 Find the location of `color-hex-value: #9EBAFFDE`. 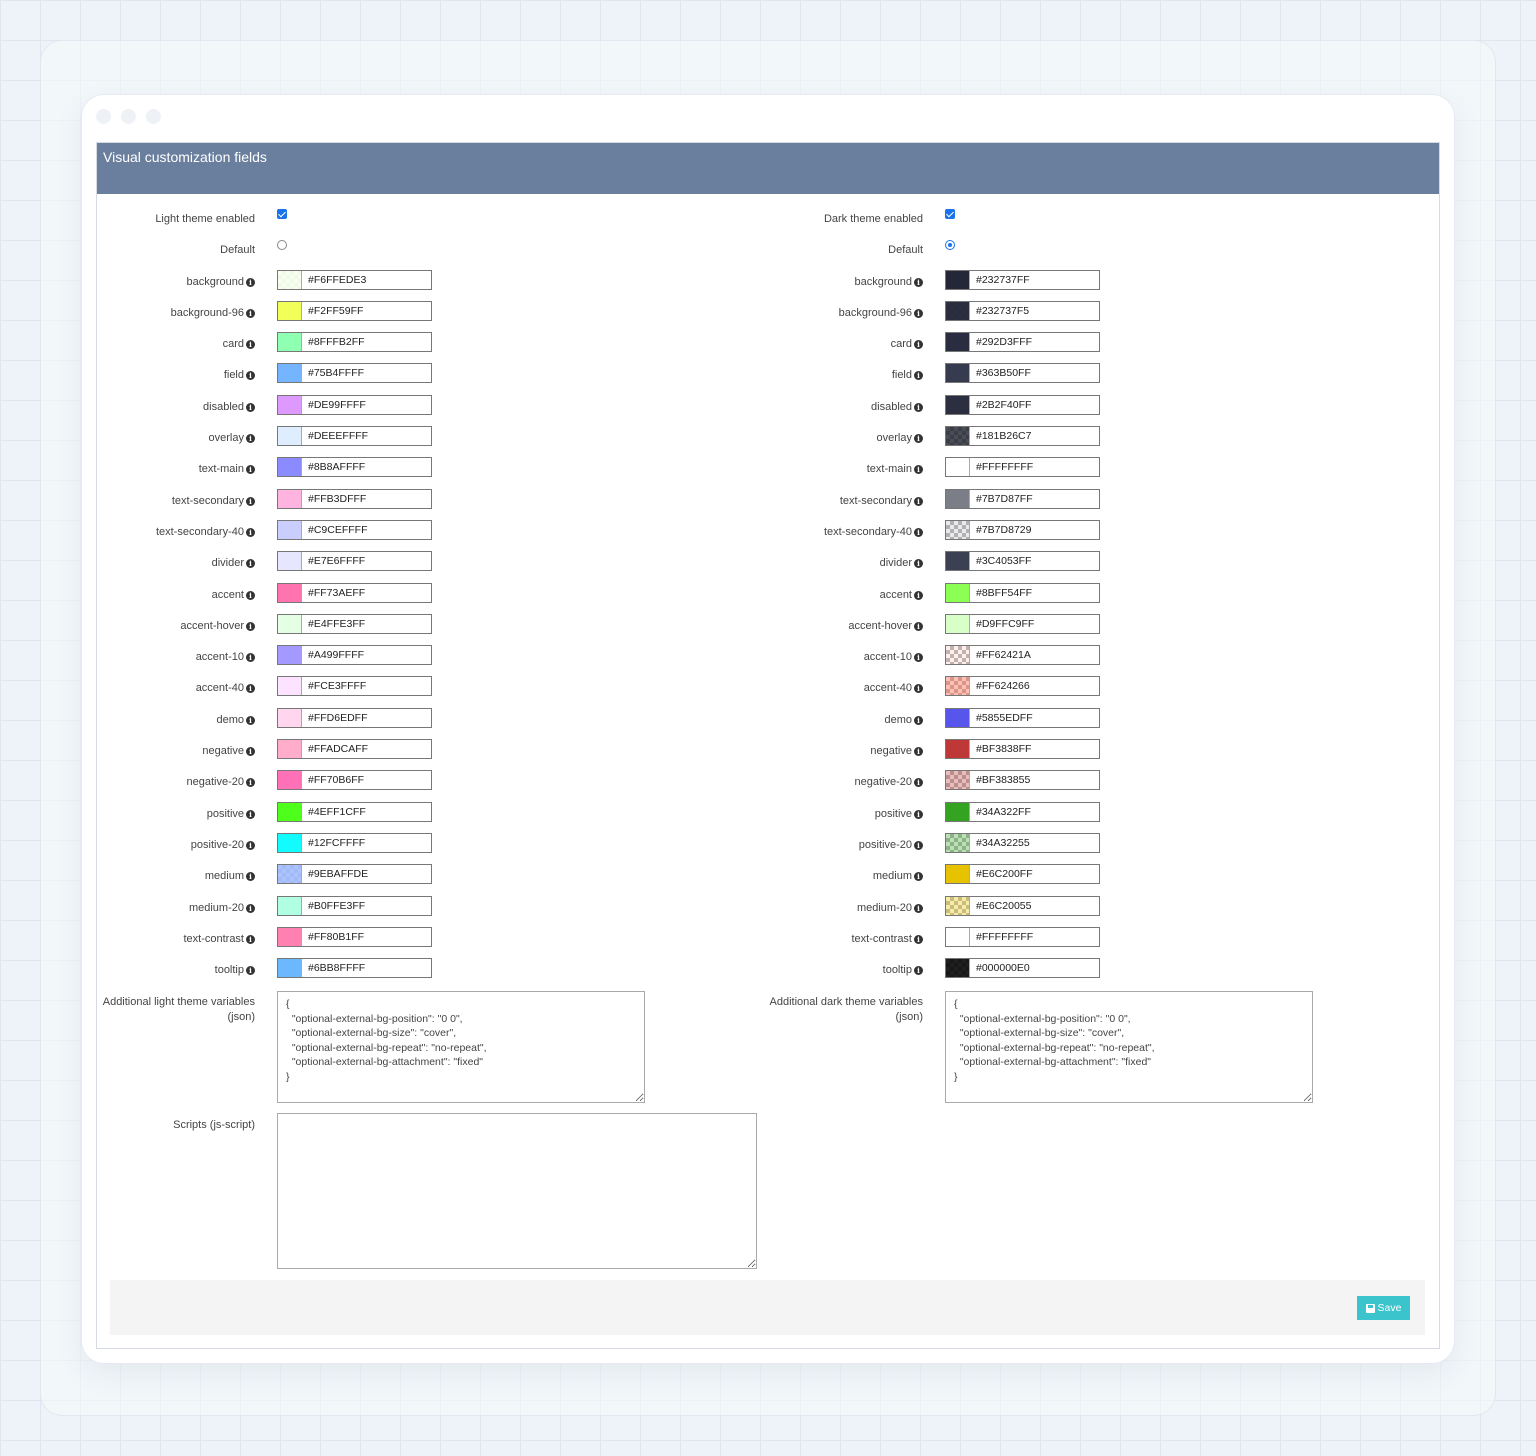

color-hex-value: #9EBAFFDE is located at coordinates (335, 874).